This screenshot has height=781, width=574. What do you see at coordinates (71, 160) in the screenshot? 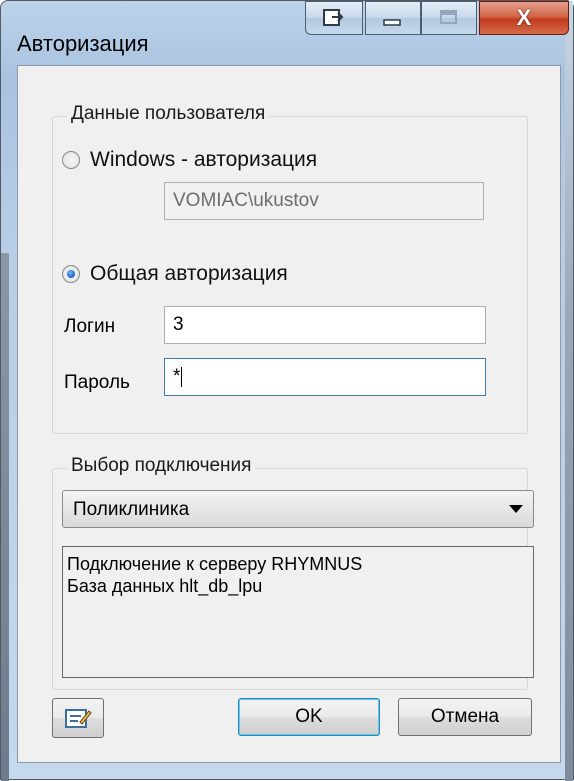
I see `windows-auth-radio` at bounding box center [71, 160].